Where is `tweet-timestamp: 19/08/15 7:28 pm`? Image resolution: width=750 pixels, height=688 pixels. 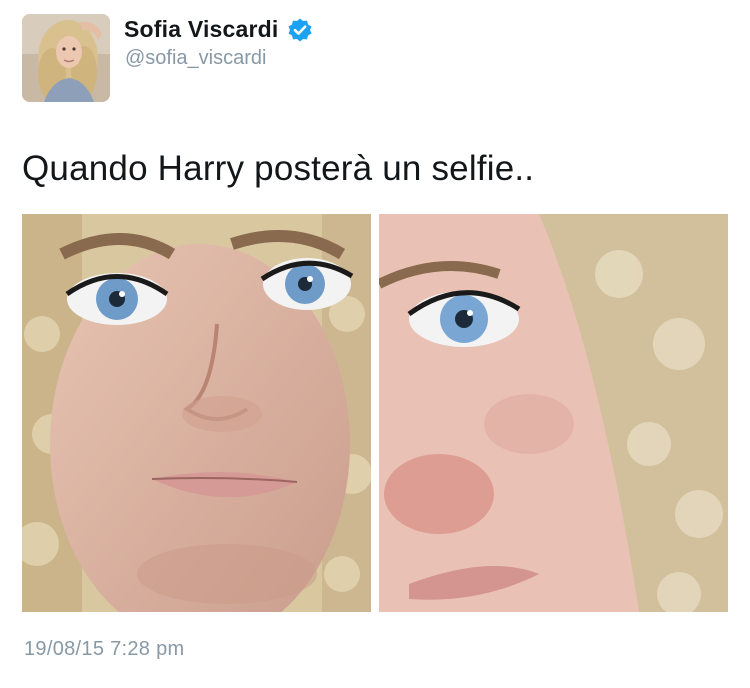 tweet-timestamp: 19/08/15 7:28 pm is located at coordinates (104, 649).